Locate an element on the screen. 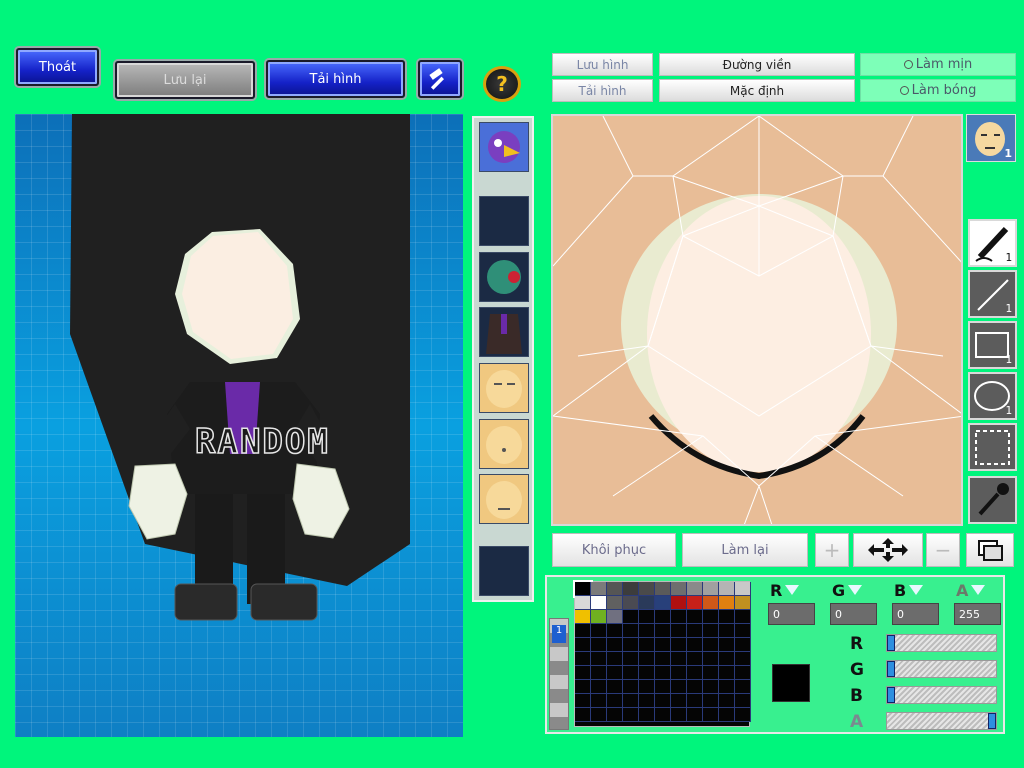  shine-toggle: Làm bóng is located at coordinates (938, 90).